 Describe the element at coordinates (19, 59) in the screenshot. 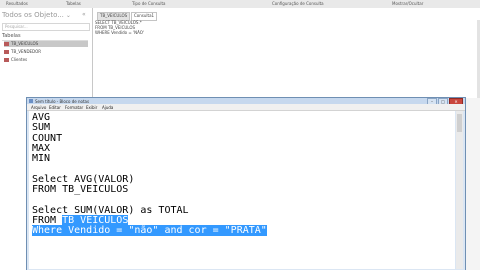

I see `nav-item-label: Clientes` at that location.